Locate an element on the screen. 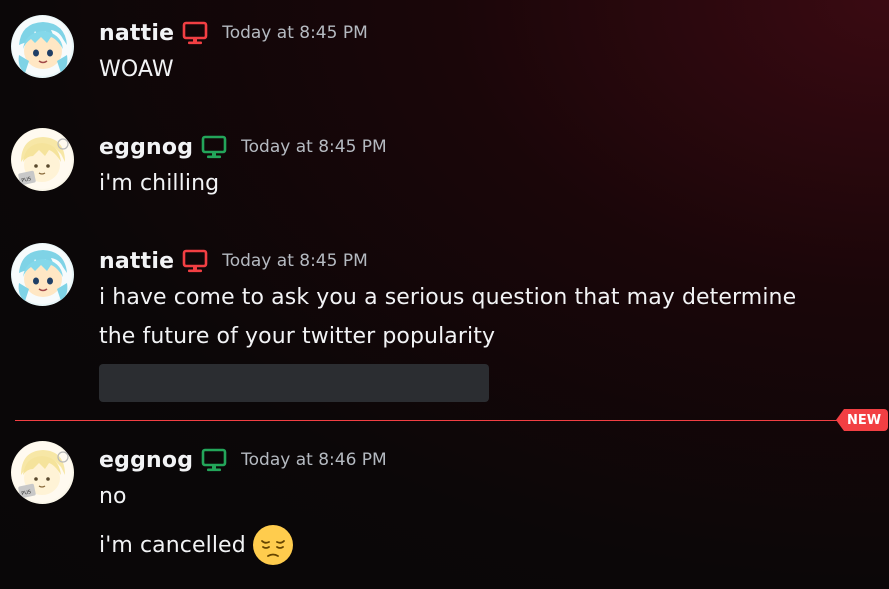 The image size is (889, 589). message-header: eggnog Today at 8:46 PM is located at coordinates (243, 460).